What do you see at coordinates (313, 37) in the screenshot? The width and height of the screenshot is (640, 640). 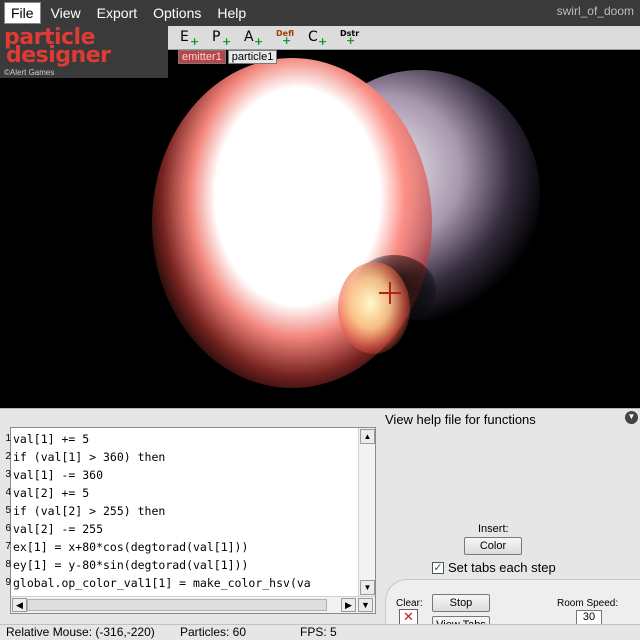 I see `add-changer-icon: C` at bounding box center [313, 37].